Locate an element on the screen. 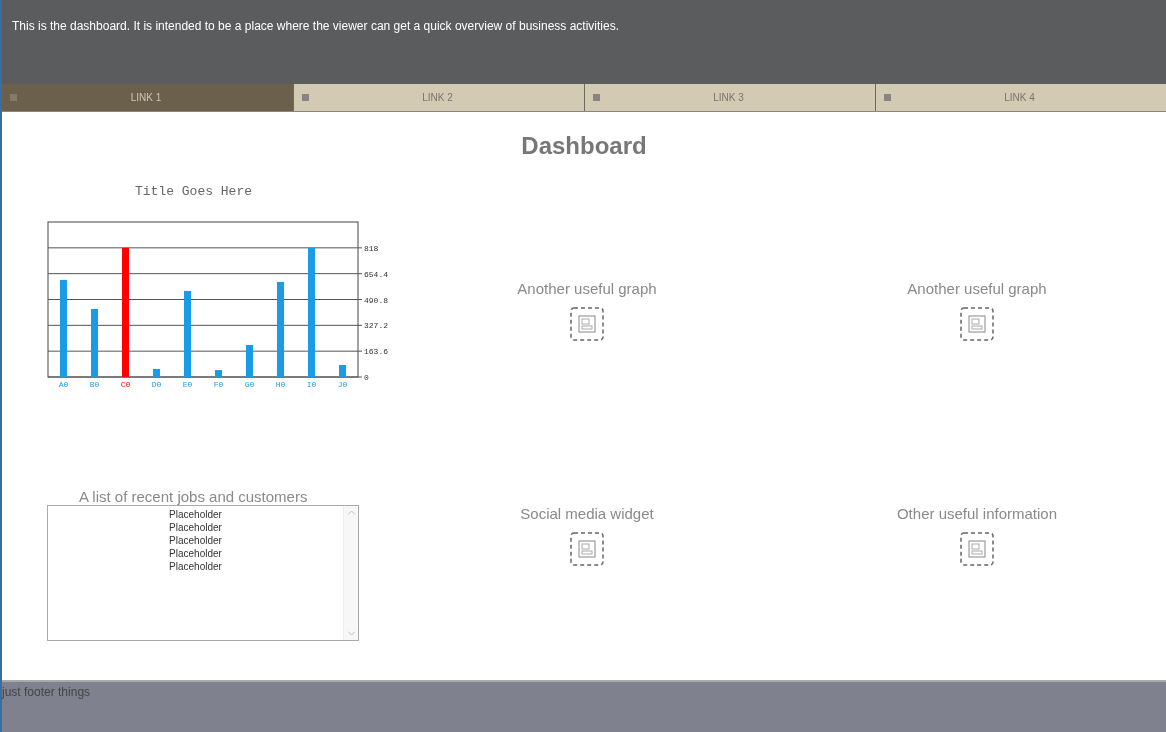 Image resolution: width=1166 pixels, height=732 pixels. jobs-list: Placeholder Placeholder Placeholder Placeholder Placeholder is located at coordinates (203, 573).